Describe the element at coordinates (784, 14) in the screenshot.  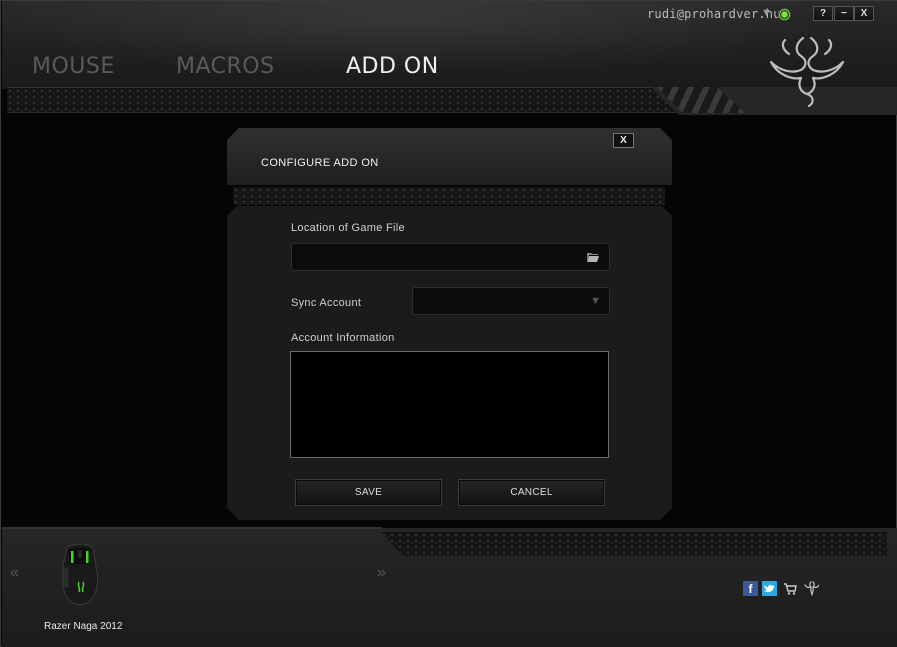
I see `online-status-icon` at that location.